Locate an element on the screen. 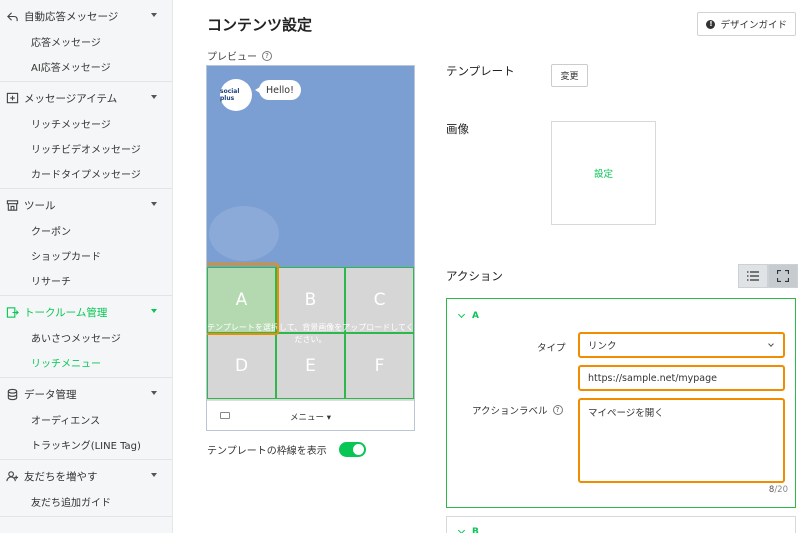 The height and width of the screenshot is (533, 800). design-guide-label: デザインガイド is located at coordinates (753, 25).